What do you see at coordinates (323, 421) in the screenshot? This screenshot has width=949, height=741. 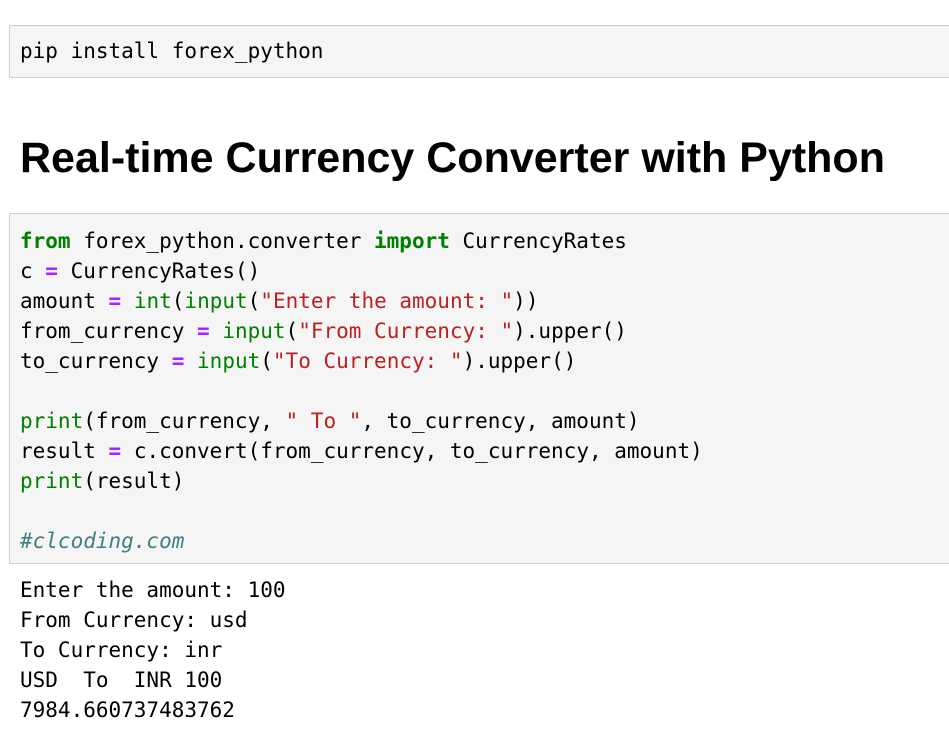 I see `code-token: " To "` at bounding box center [323, 421].